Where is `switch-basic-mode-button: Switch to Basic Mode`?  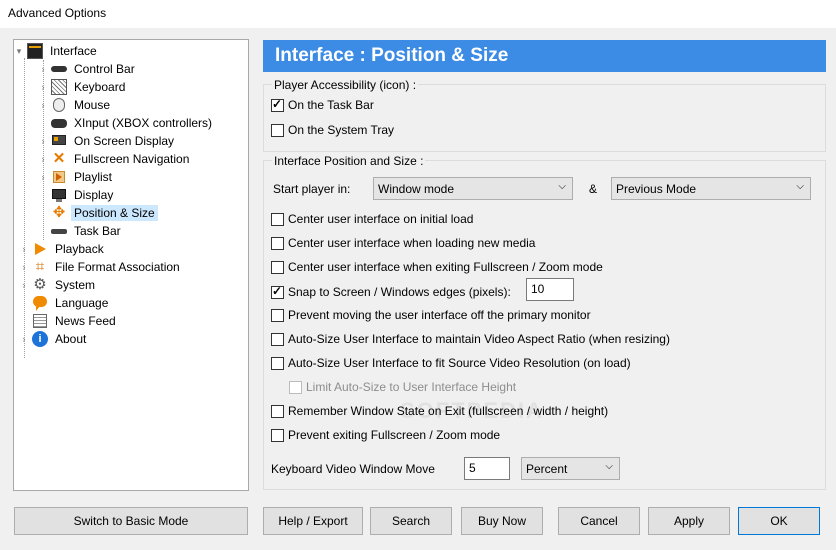 switch-basic-mode-button: Switch to Basic Mode is located at coordinates (131, 521).